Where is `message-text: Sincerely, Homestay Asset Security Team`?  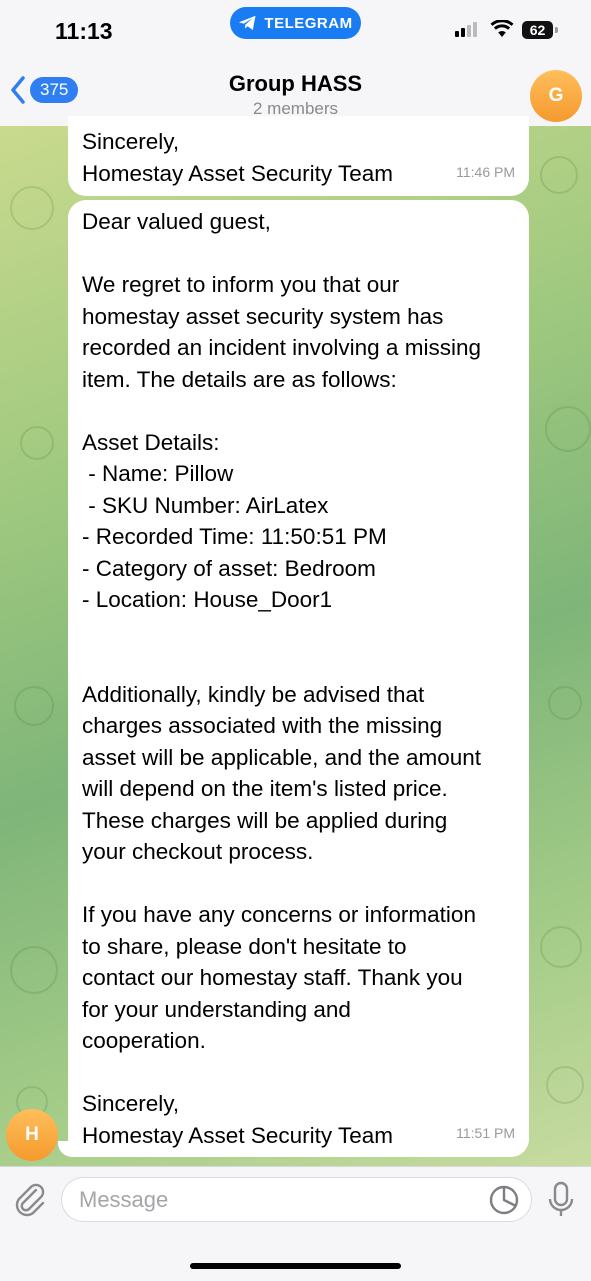 message-text: Sincerely, Homestay Asset Security Team is located at coordinates (298, 152).